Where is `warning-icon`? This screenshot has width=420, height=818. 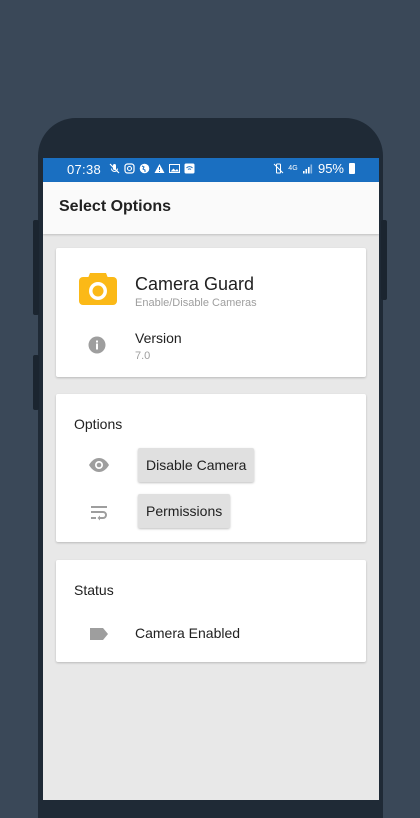 warning-icon is located at coordinates (159, 168).